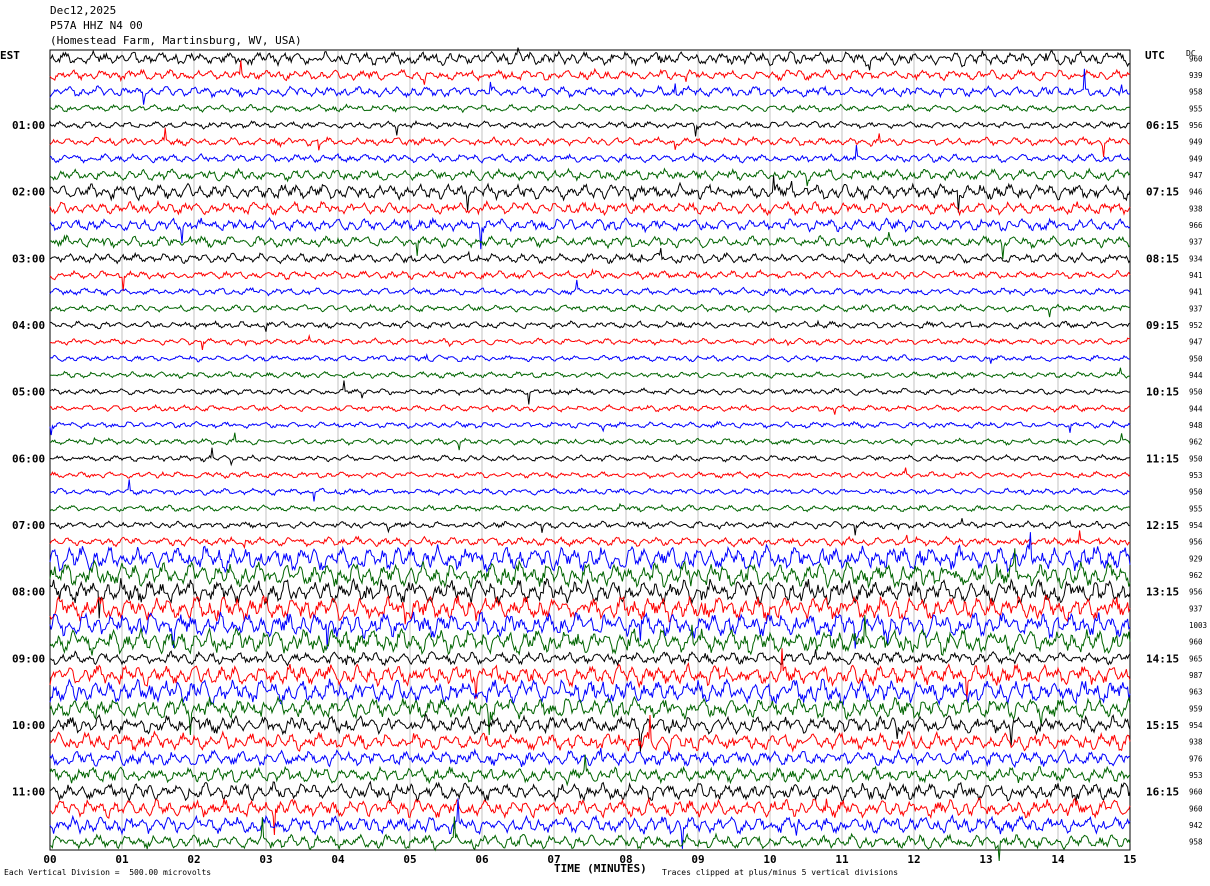 The width and height of the screenshot is (1210, 886). What do you see at coordinates (985, 859) in the screenshot?
I see `x-tick-label: 13` at bounding box center [985, 859].